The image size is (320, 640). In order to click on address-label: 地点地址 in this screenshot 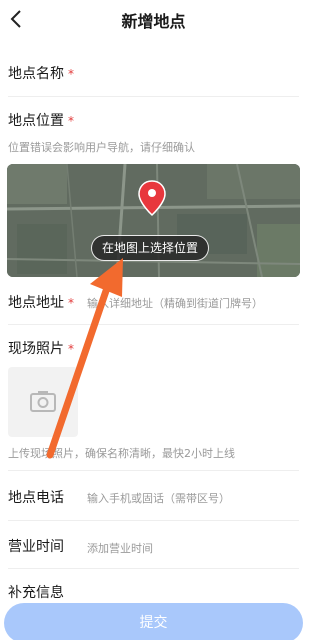, I will do `click(36, 303)`.